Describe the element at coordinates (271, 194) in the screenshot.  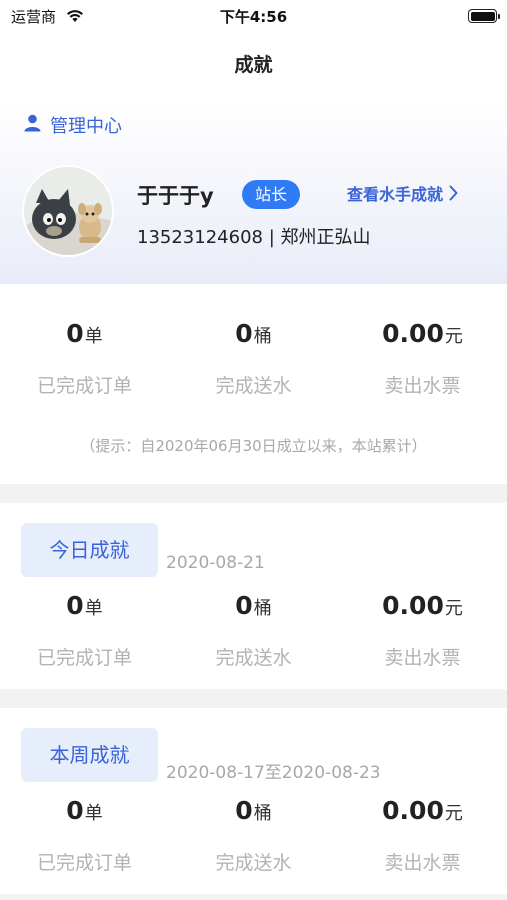
I see `role-badge: 站长` at that location.